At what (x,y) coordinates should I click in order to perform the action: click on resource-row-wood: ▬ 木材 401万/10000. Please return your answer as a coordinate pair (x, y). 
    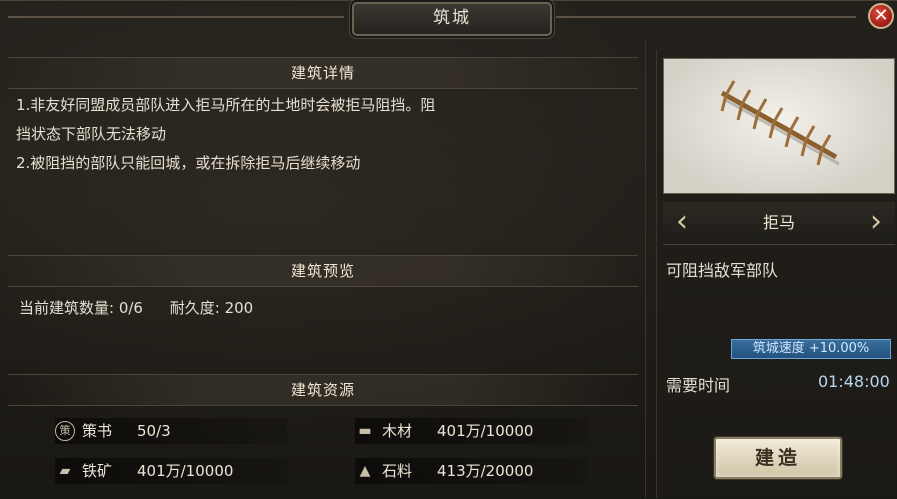
    Looking at the image, I should click on (471, 431).